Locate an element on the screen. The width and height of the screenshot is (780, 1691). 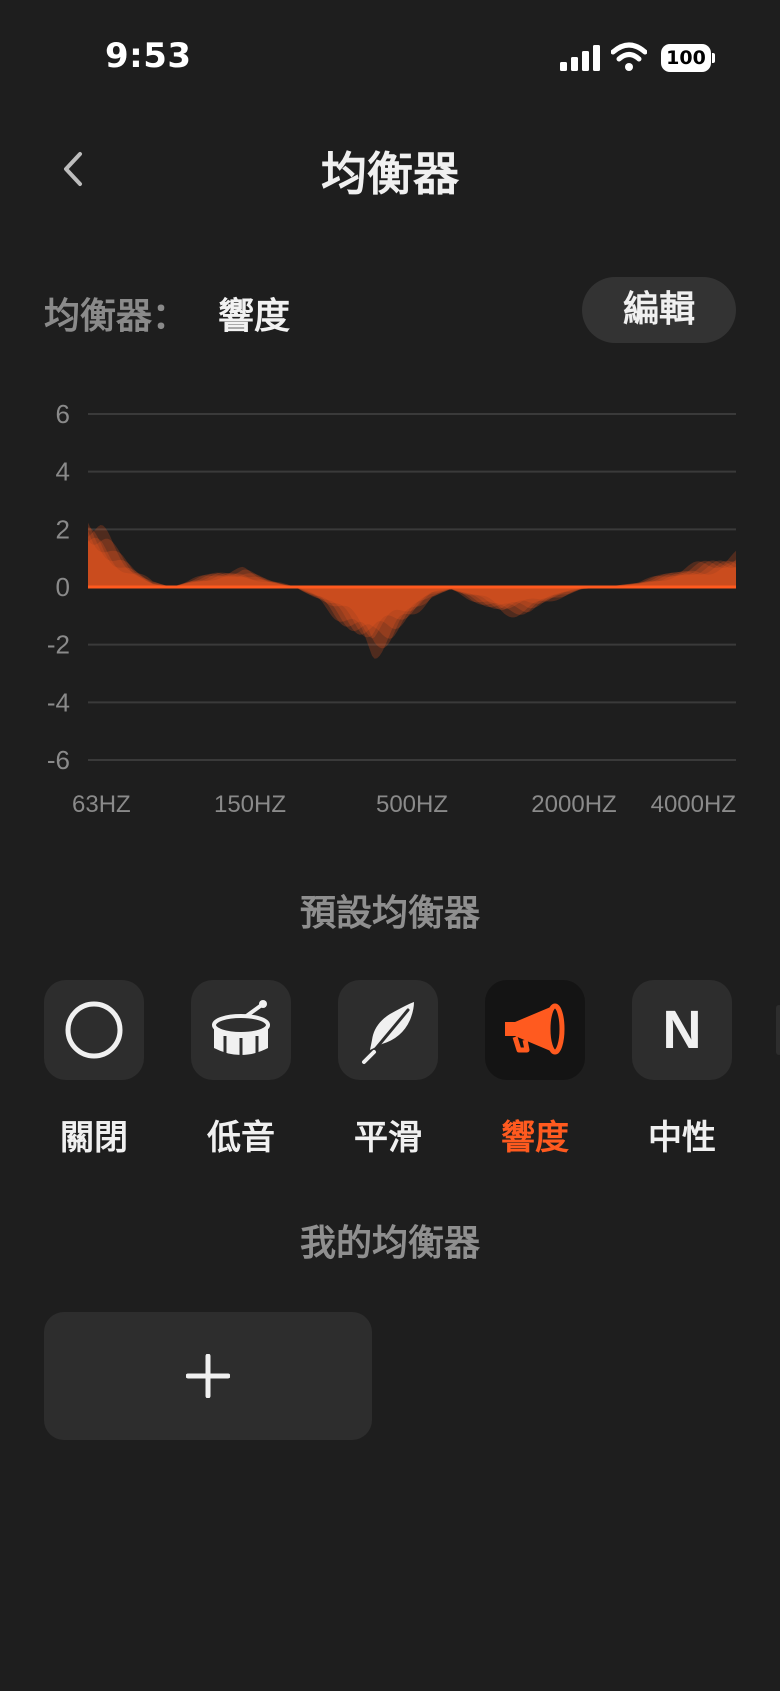
battery-indicator: 100 is located at coordinates (688, 58).